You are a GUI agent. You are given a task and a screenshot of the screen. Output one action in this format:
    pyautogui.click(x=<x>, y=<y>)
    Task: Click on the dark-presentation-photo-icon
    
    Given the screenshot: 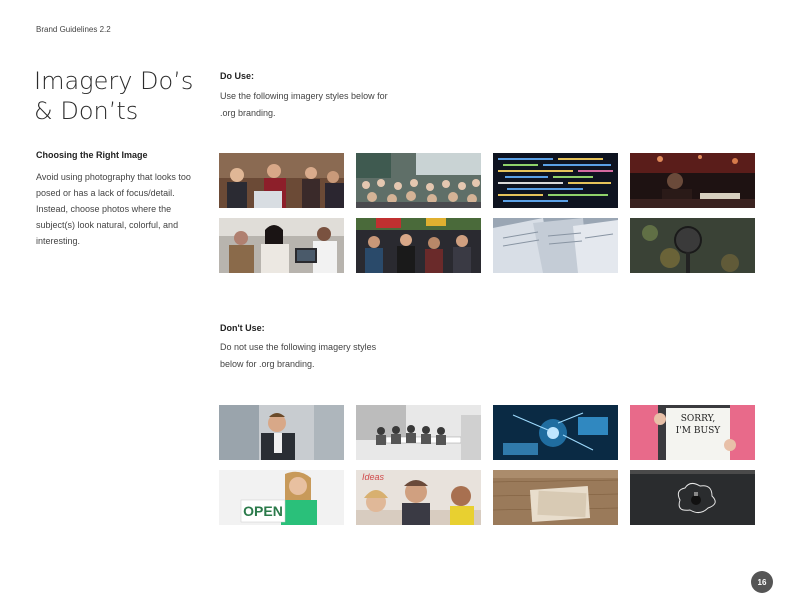 What is the action you would take?
    pyautogui.click(x=692, y=180)
    